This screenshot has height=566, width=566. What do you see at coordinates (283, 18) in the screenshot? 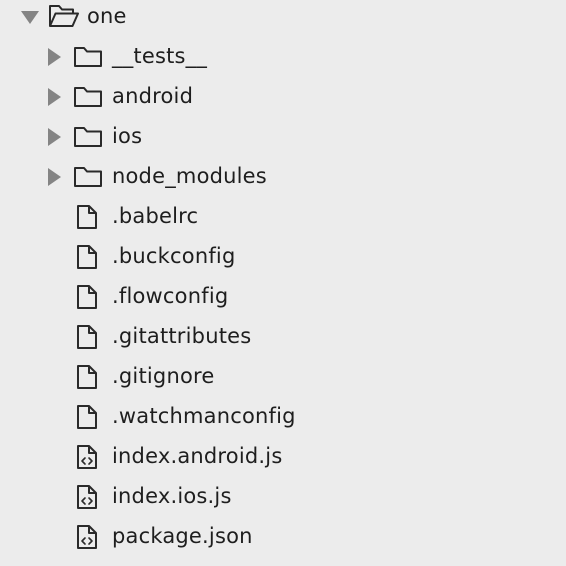
I see `tree-root-folder: one` at bounding box center [283, 18].